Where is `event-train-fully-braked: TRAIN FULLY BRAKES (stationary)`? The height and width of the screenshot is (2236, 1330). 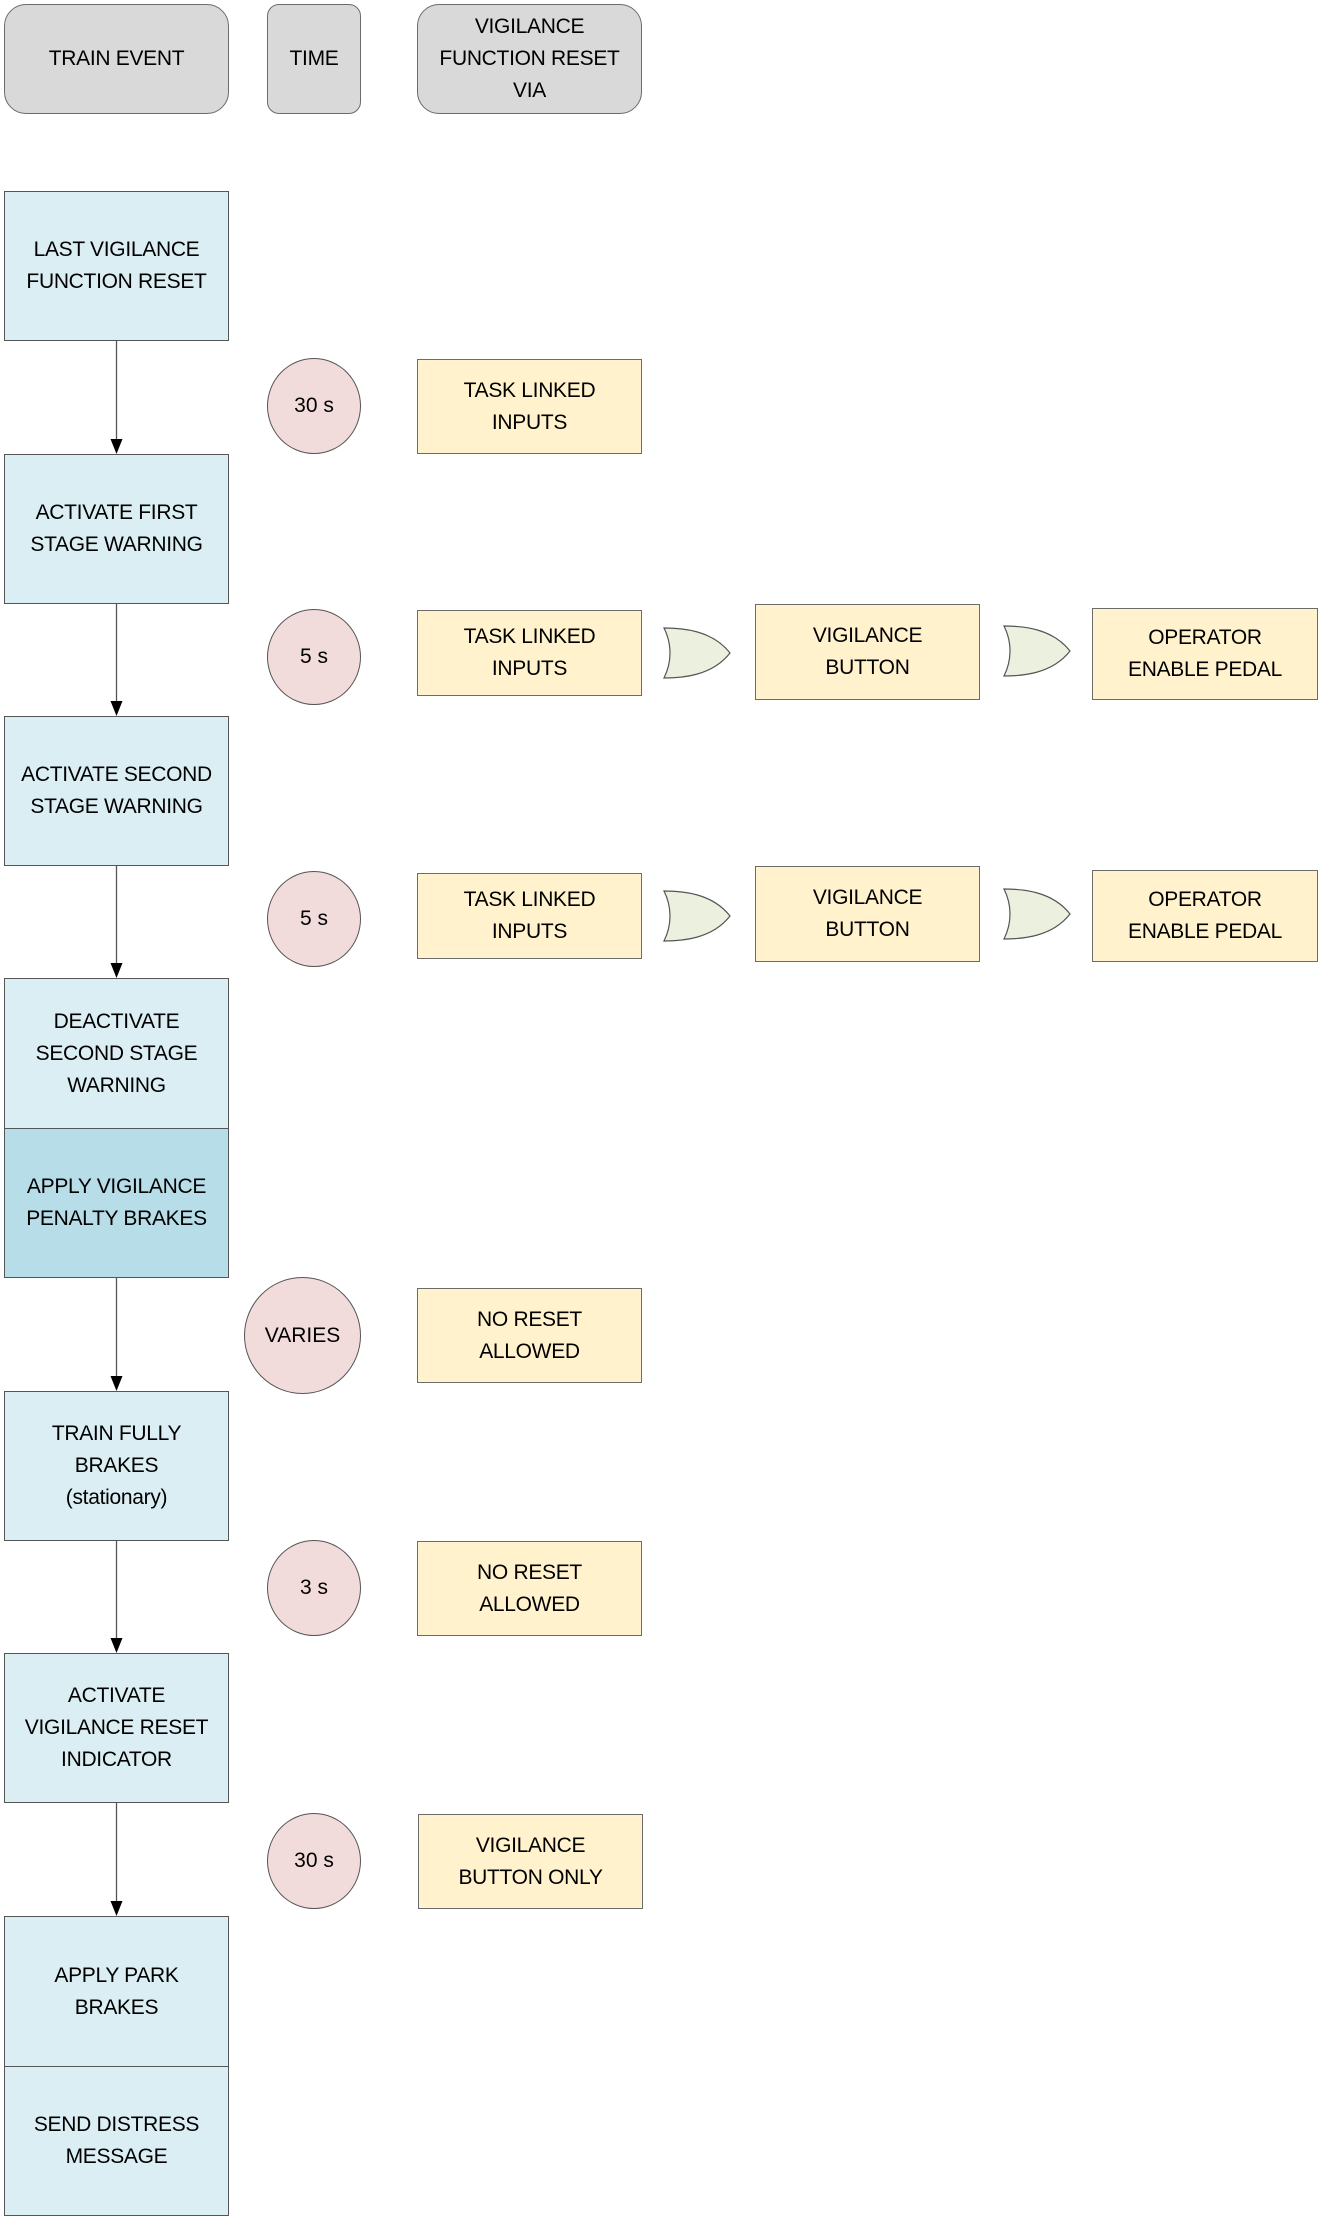
event-train-fully-braked: TRAIN FULLY BRAKES (stationary) is located at coordinates (116, 1466).